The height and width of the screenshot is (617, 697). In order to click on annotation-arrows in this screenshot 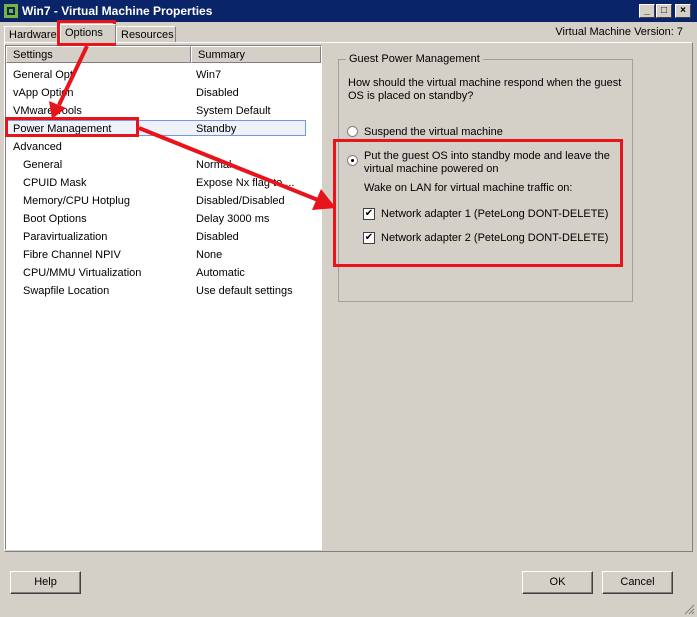, I will do `click(192, 127)`.